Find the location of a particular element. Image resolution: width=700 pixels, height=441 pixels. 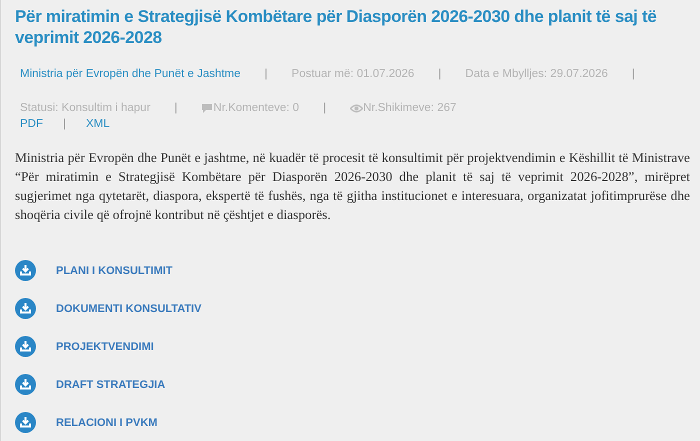

meta-link: PDF is located at coordinates (31, 124).